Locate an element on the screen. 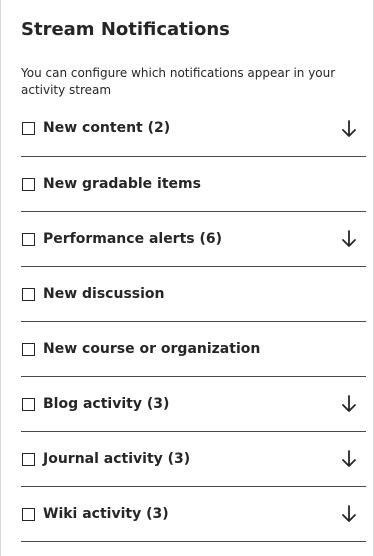  notification-label: New discussion is located at coordinates (104, 294).